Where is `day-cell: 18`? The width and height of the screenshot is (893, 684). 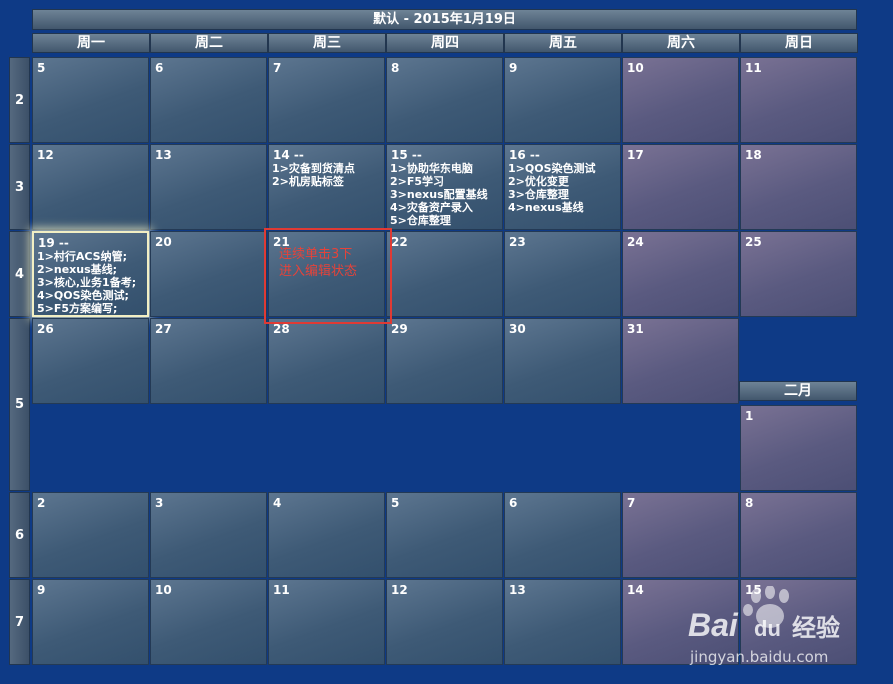 day-cell: 18 is located at coordinates (798, 187).